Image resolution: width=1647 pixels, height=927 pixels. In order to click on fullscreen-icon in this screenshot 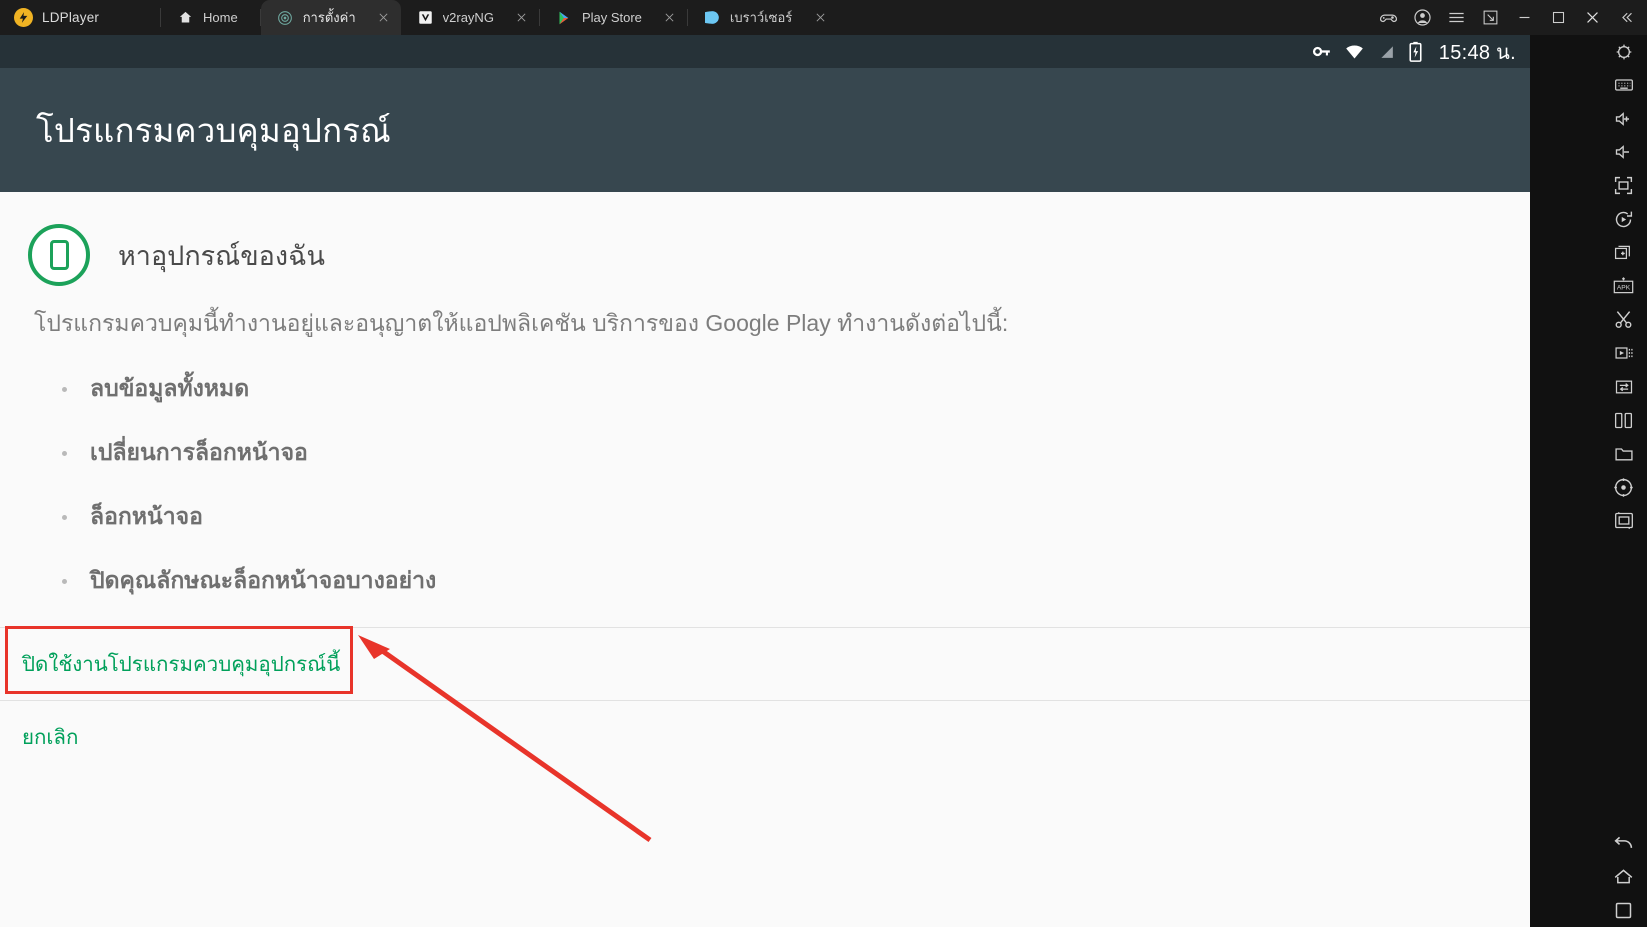, I will do `click(1623, 186)`.